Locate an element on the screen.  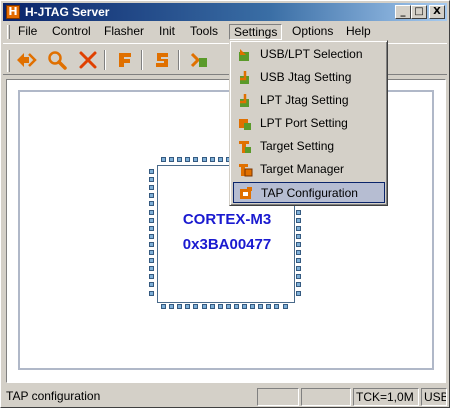
menu-item-lpt-jtag-setting: LPT Jtag Setting is located at coordinates (309, 100).